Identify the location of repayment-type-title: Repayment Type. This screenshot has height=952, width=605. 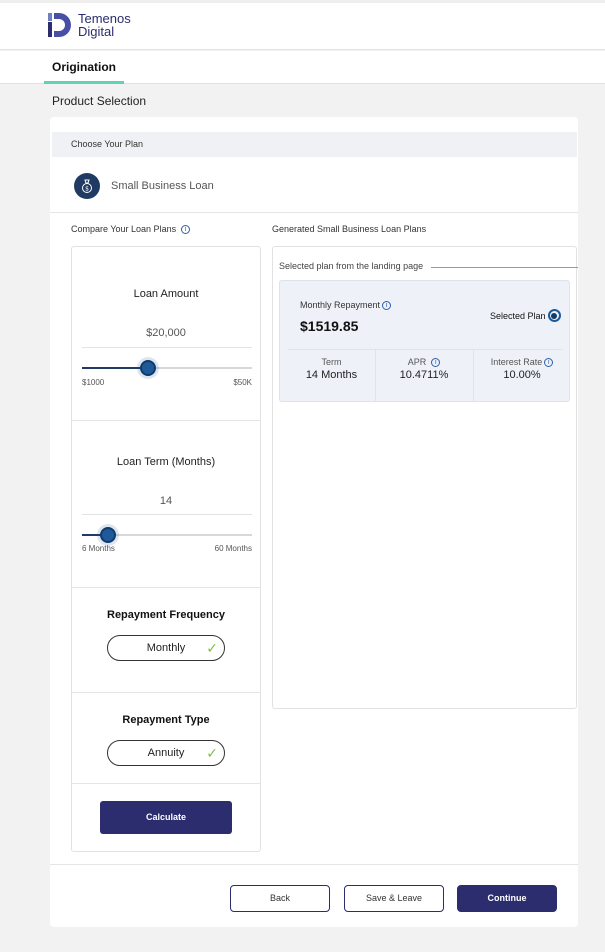
(166, 720).